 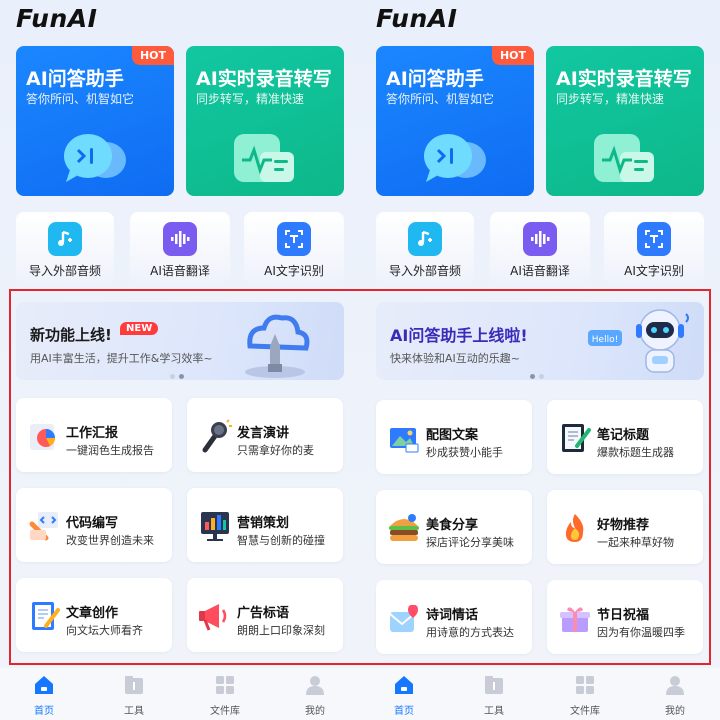 I want to click on feature-subtitle: 智慧与创新的碰撞, so click(x=281, y=540).